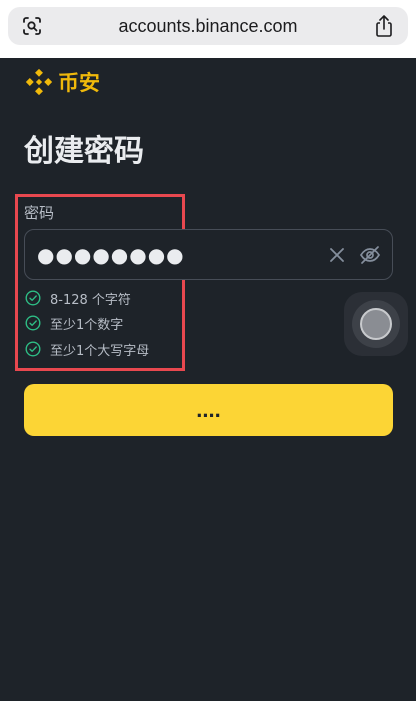 This screenshot has height=701, width=416. I want to click on rule-number-text: 至少1个数字, so click(87, 325).